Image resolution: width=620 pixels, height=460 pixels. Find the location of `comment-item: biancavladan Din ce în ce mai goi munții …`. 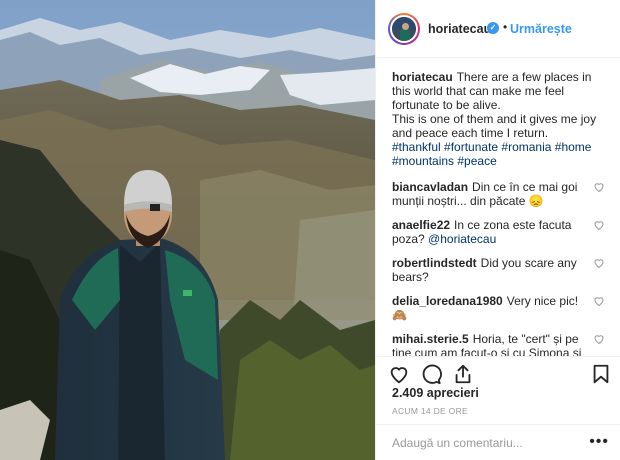

comment-item: biancavladan Din ce în ce mai goi munții … is located at coordinates (498, 194).